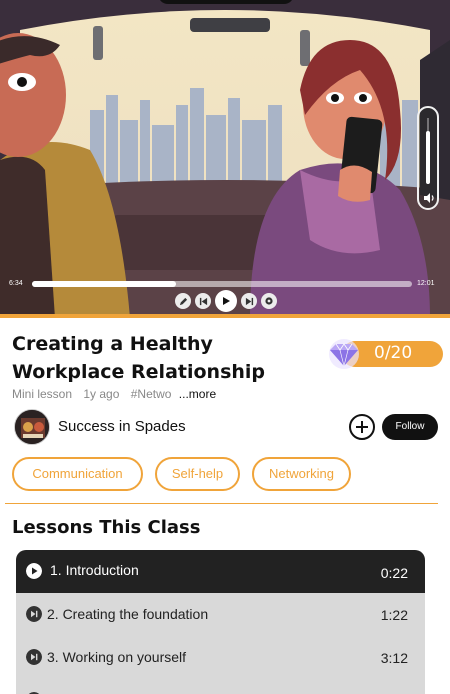  Describe the element at coordinates (104, 284) in the screenshot. I see `seek-bar-played` at that location.